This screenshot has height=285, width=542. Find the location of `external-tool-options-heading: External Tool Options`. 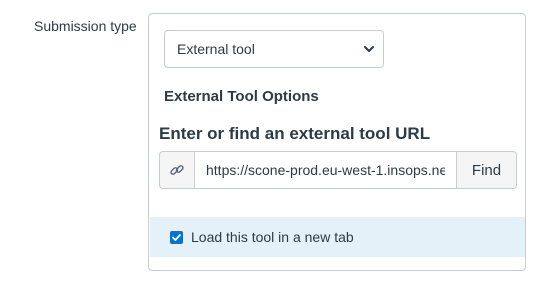

external-tool-options-heading: External Tool Options is located at coordinates (241, 96).